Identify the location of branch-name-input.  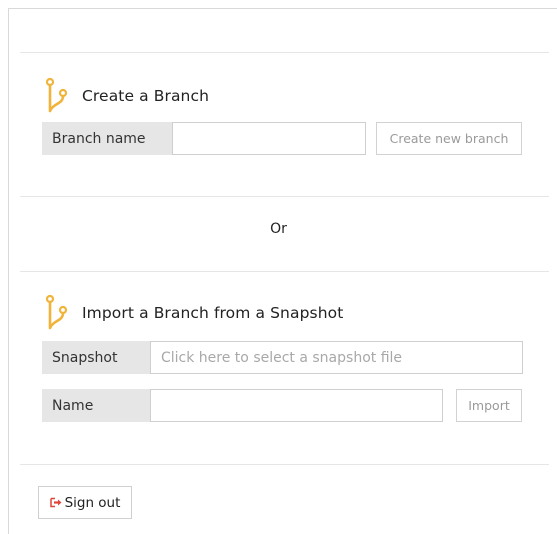
(269, 138).